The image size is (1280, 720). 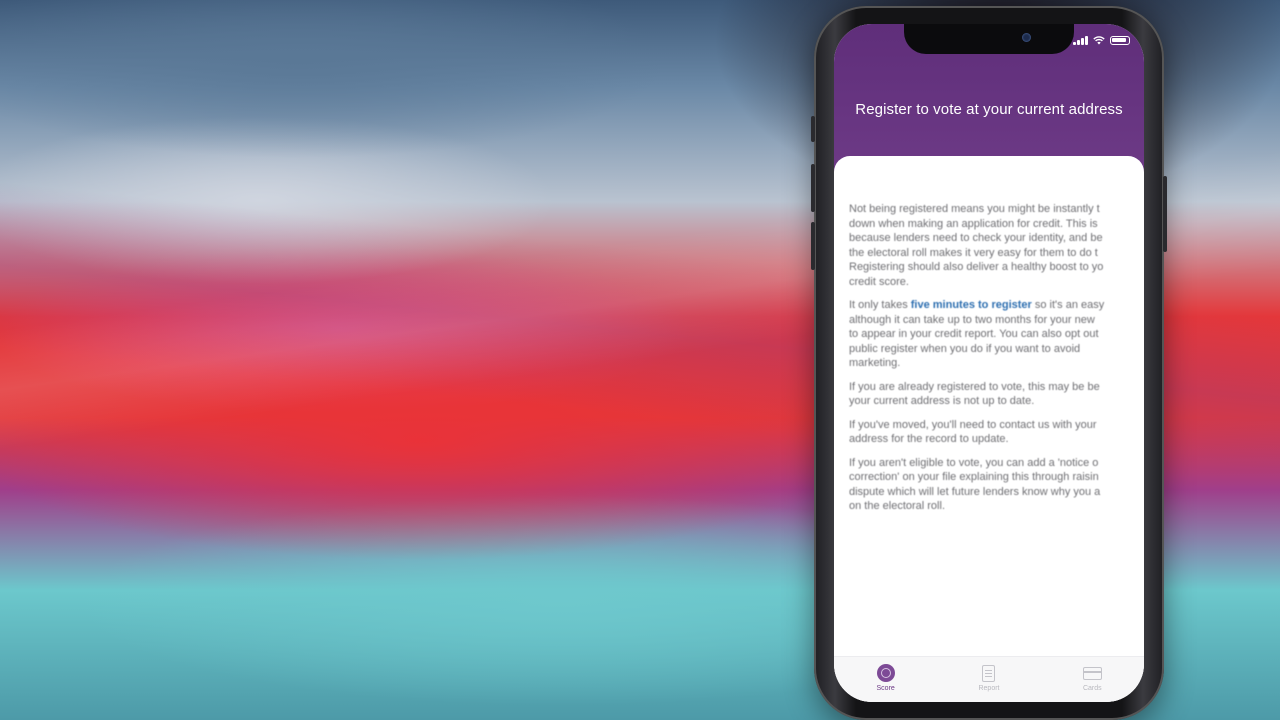 What do you see at coordinates (1092, 673) in the screenshot?
I see `cards-icon` at bounding box center [1092, 673].